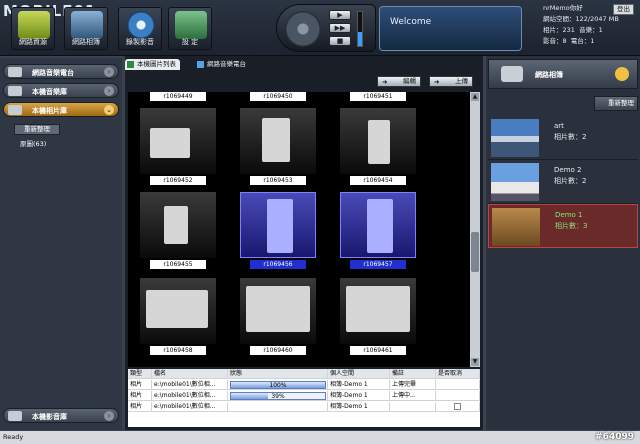 This screenshot has width=640, height=444. What do you see at coordinates (61, 109) in the screenshot?
I see `sidebar-item-local-photo: 本機相片庫 ⌄` at bounding box center [61, 109].